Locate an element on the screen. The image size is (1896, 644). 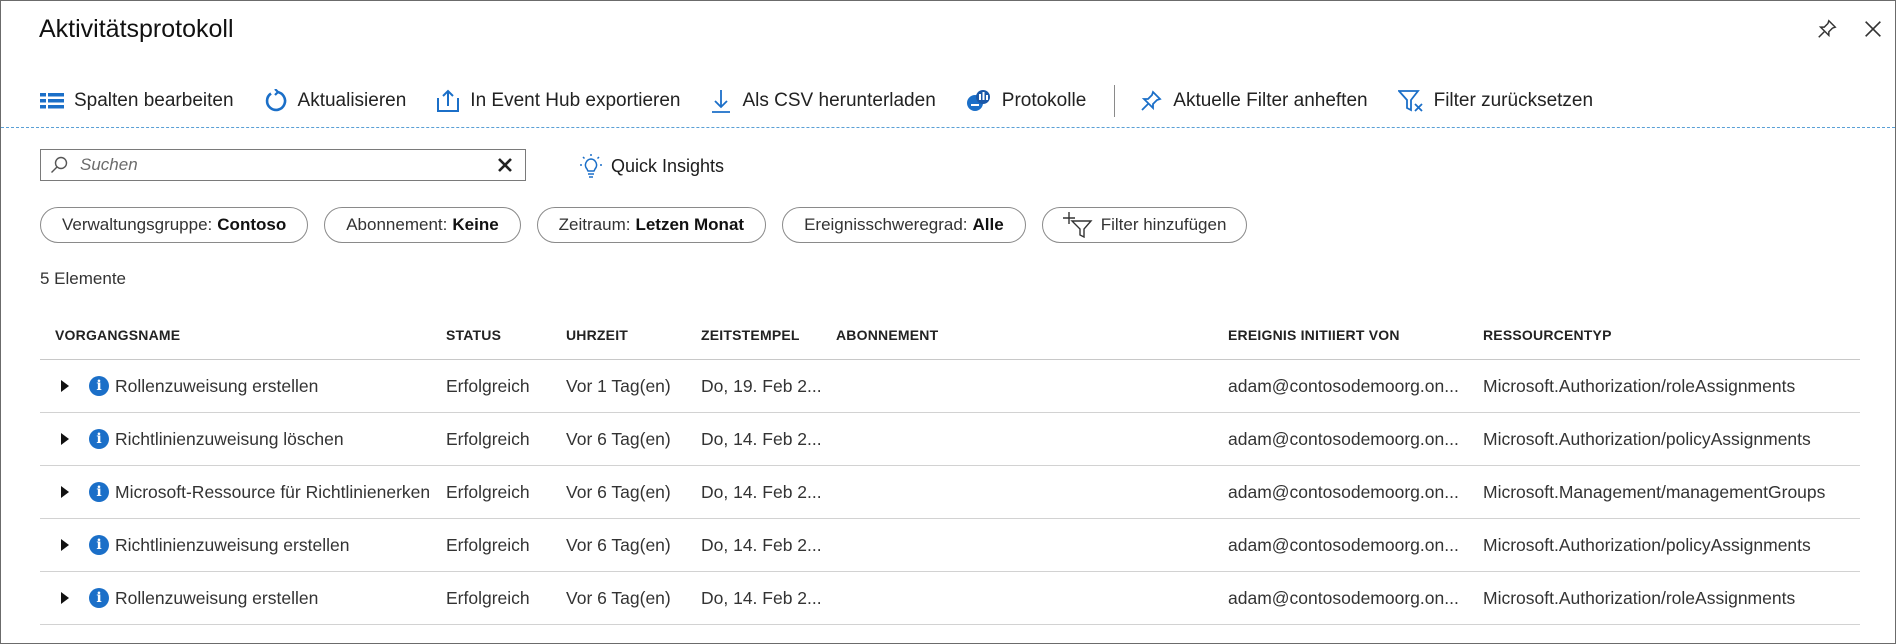
quick-insights-button: Quick Insights is located at coordinates (651, 166).